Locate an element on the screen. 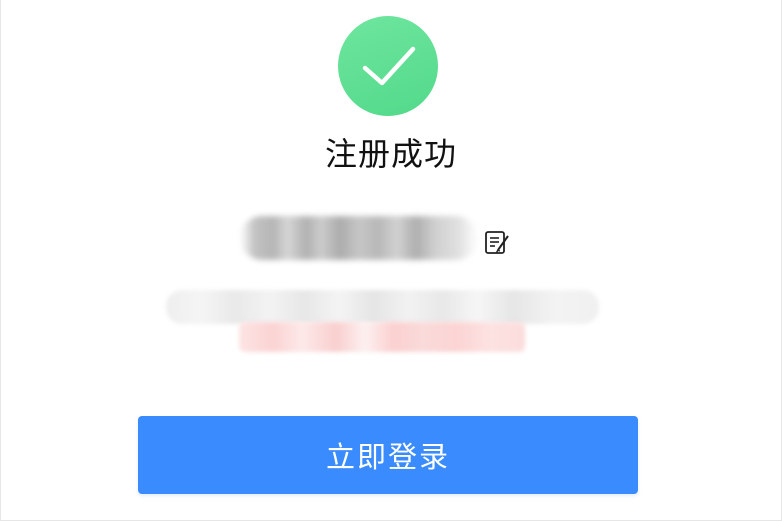  obscured-warning-text is located at coordinates (382, 337).